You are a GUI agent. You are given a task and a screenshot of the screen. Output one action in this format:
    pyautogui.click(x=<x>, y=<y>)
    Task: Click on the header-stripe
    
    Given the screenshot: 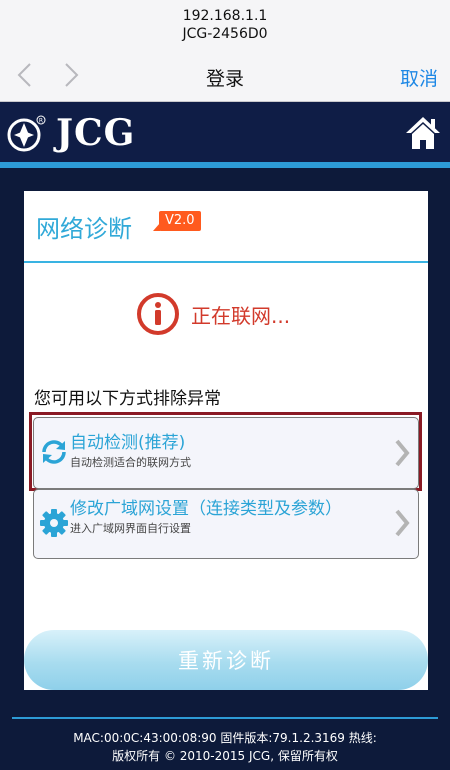 What is the action you would take?
    pyautogui.click(x=225, y=165)
    